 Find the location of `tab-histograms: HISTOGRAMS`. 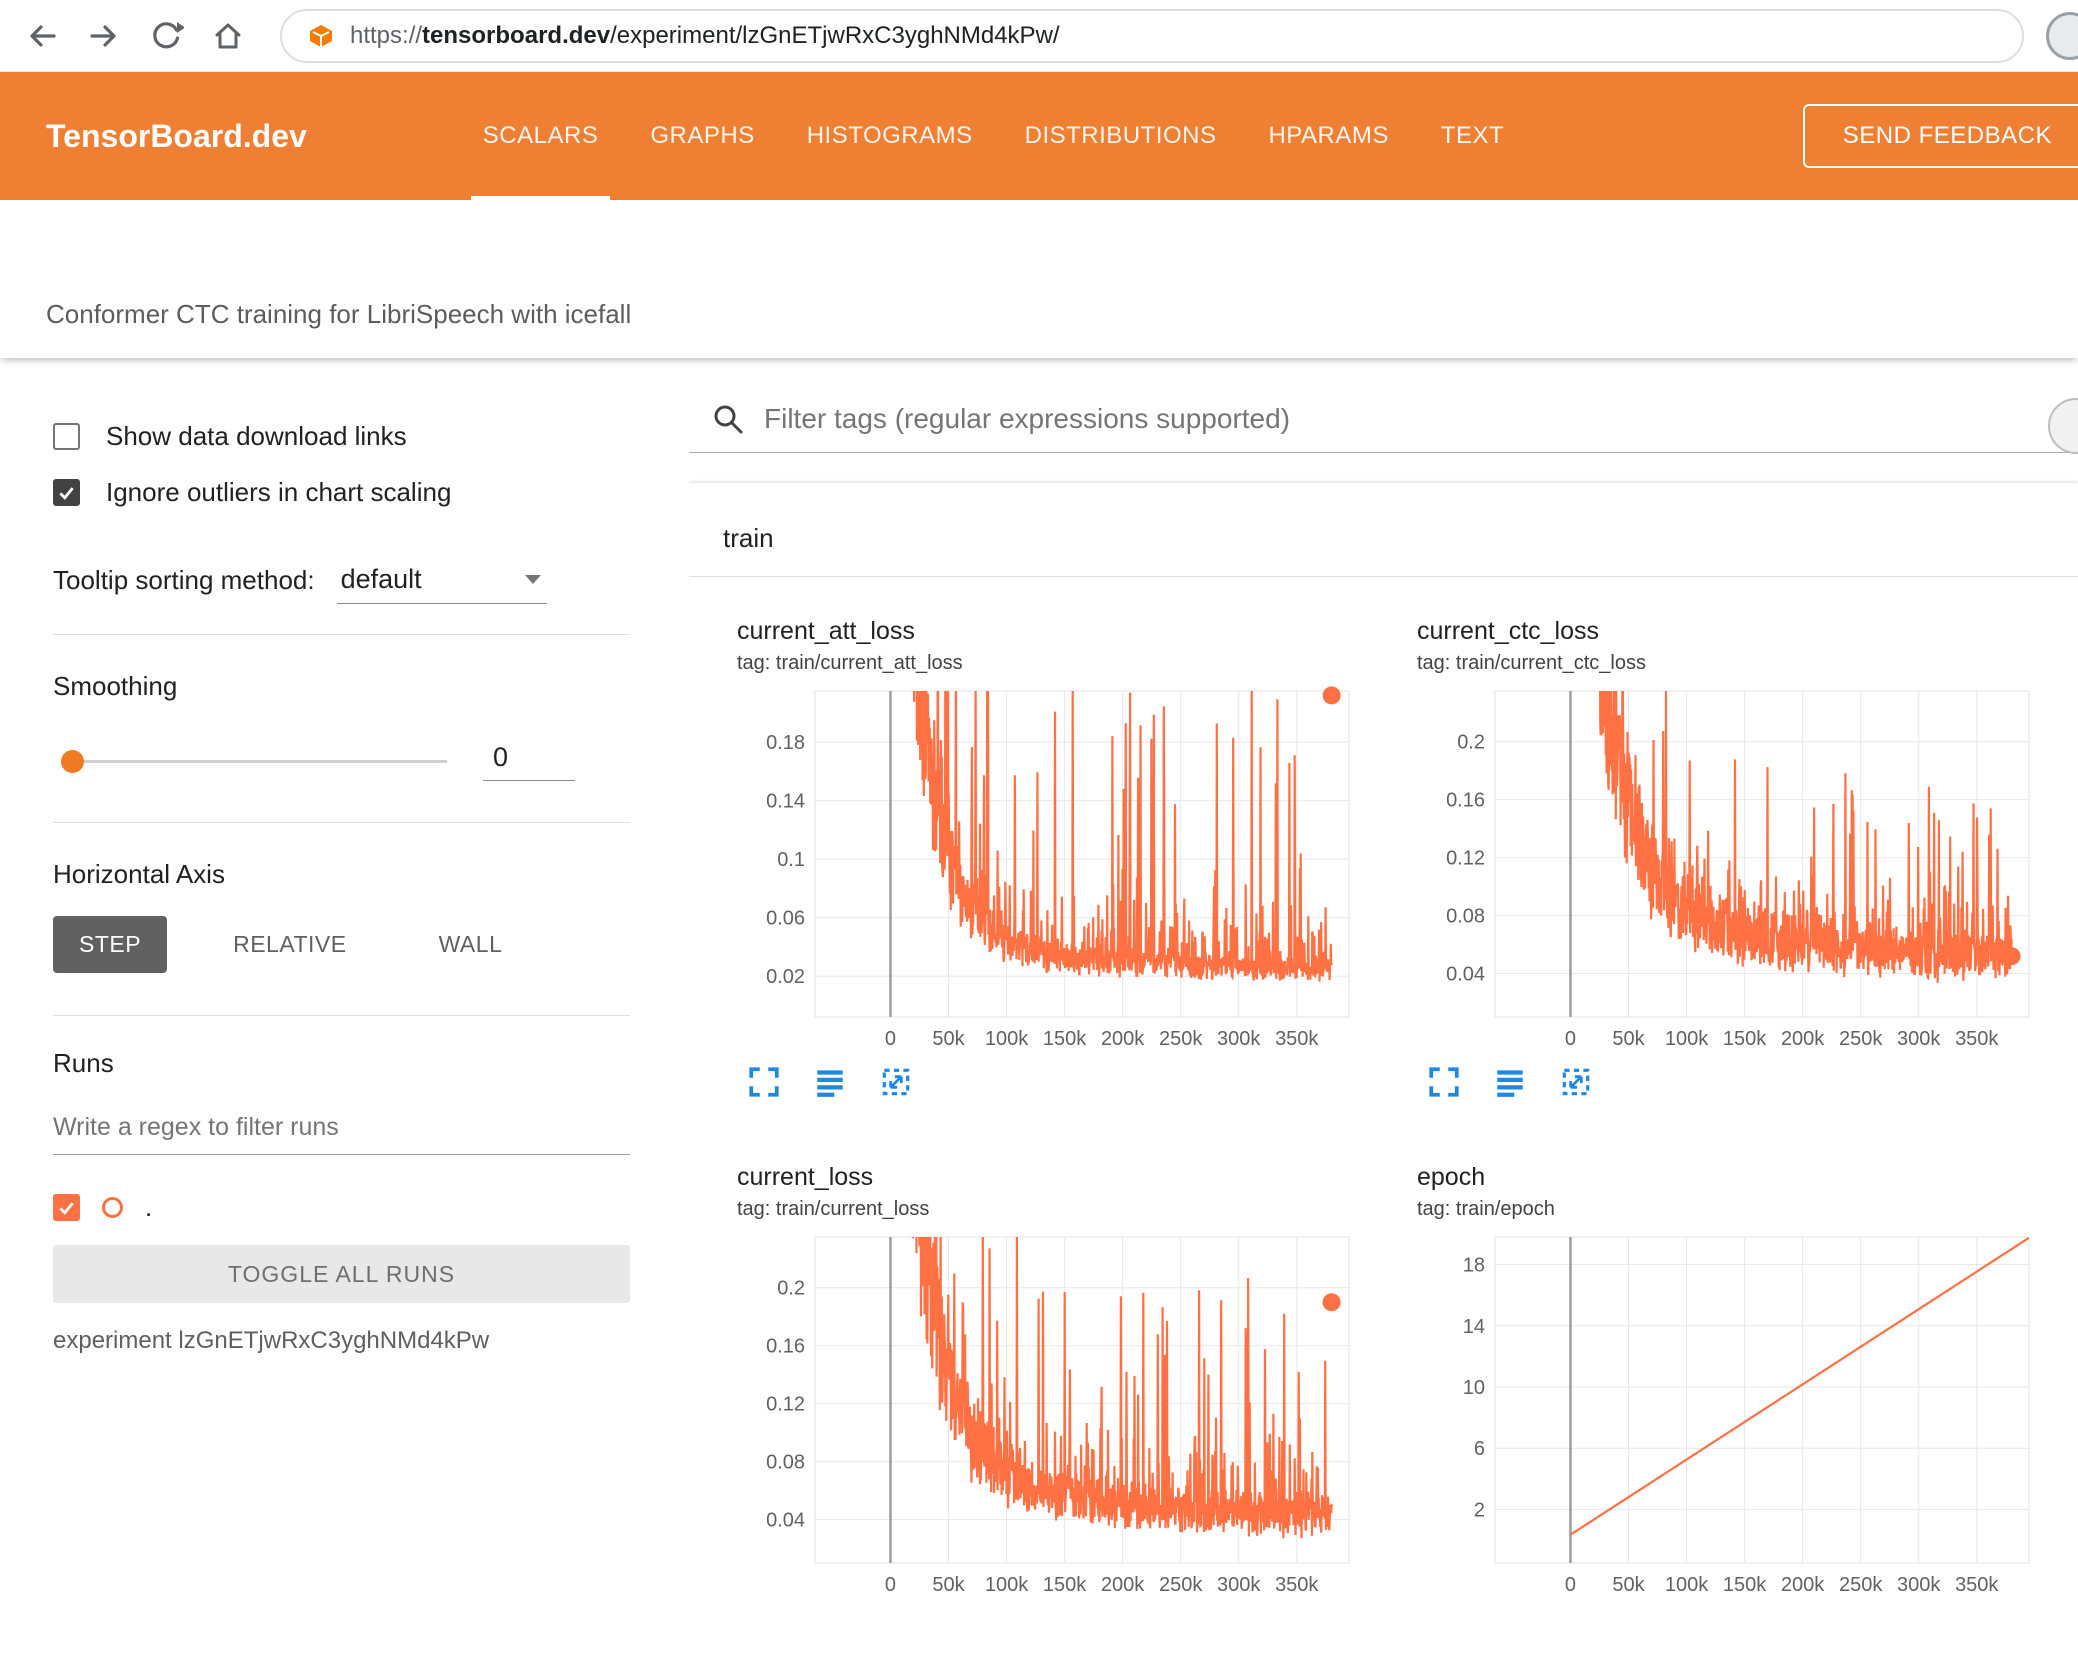

tab-histograms: HISTOGRAMS is located at coordinates (890, 136).